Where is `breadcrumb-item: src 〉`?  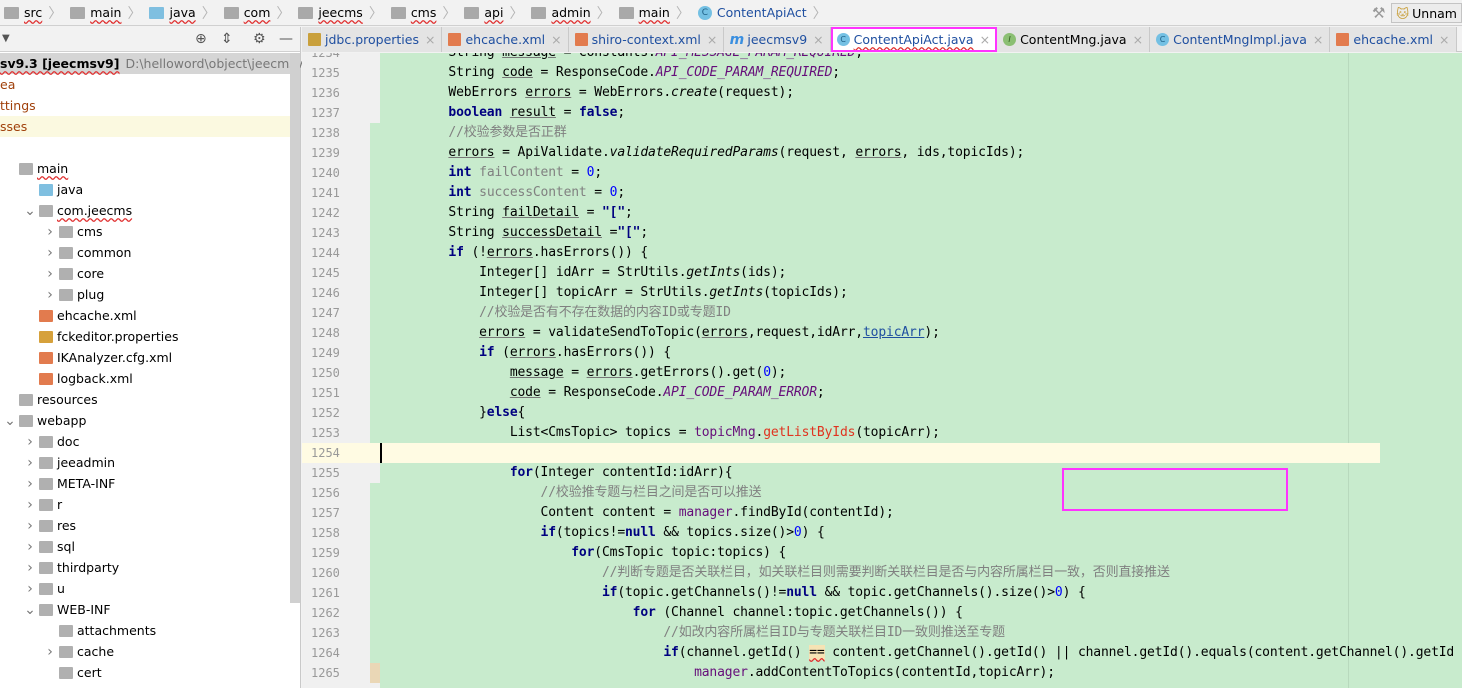 breadcrumb-item: src 〉 is located at coordinates (33, 13).